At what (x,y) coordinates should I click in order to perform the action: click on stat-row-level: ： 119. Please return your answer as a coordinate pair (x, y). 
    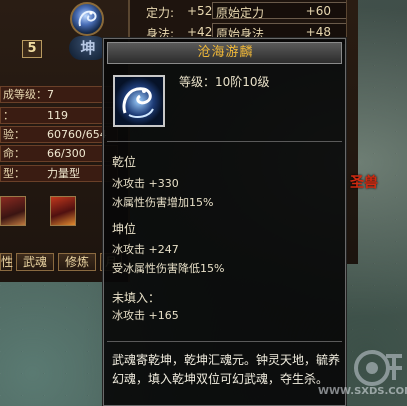
    Looking at the image, I should click on (59, 115).